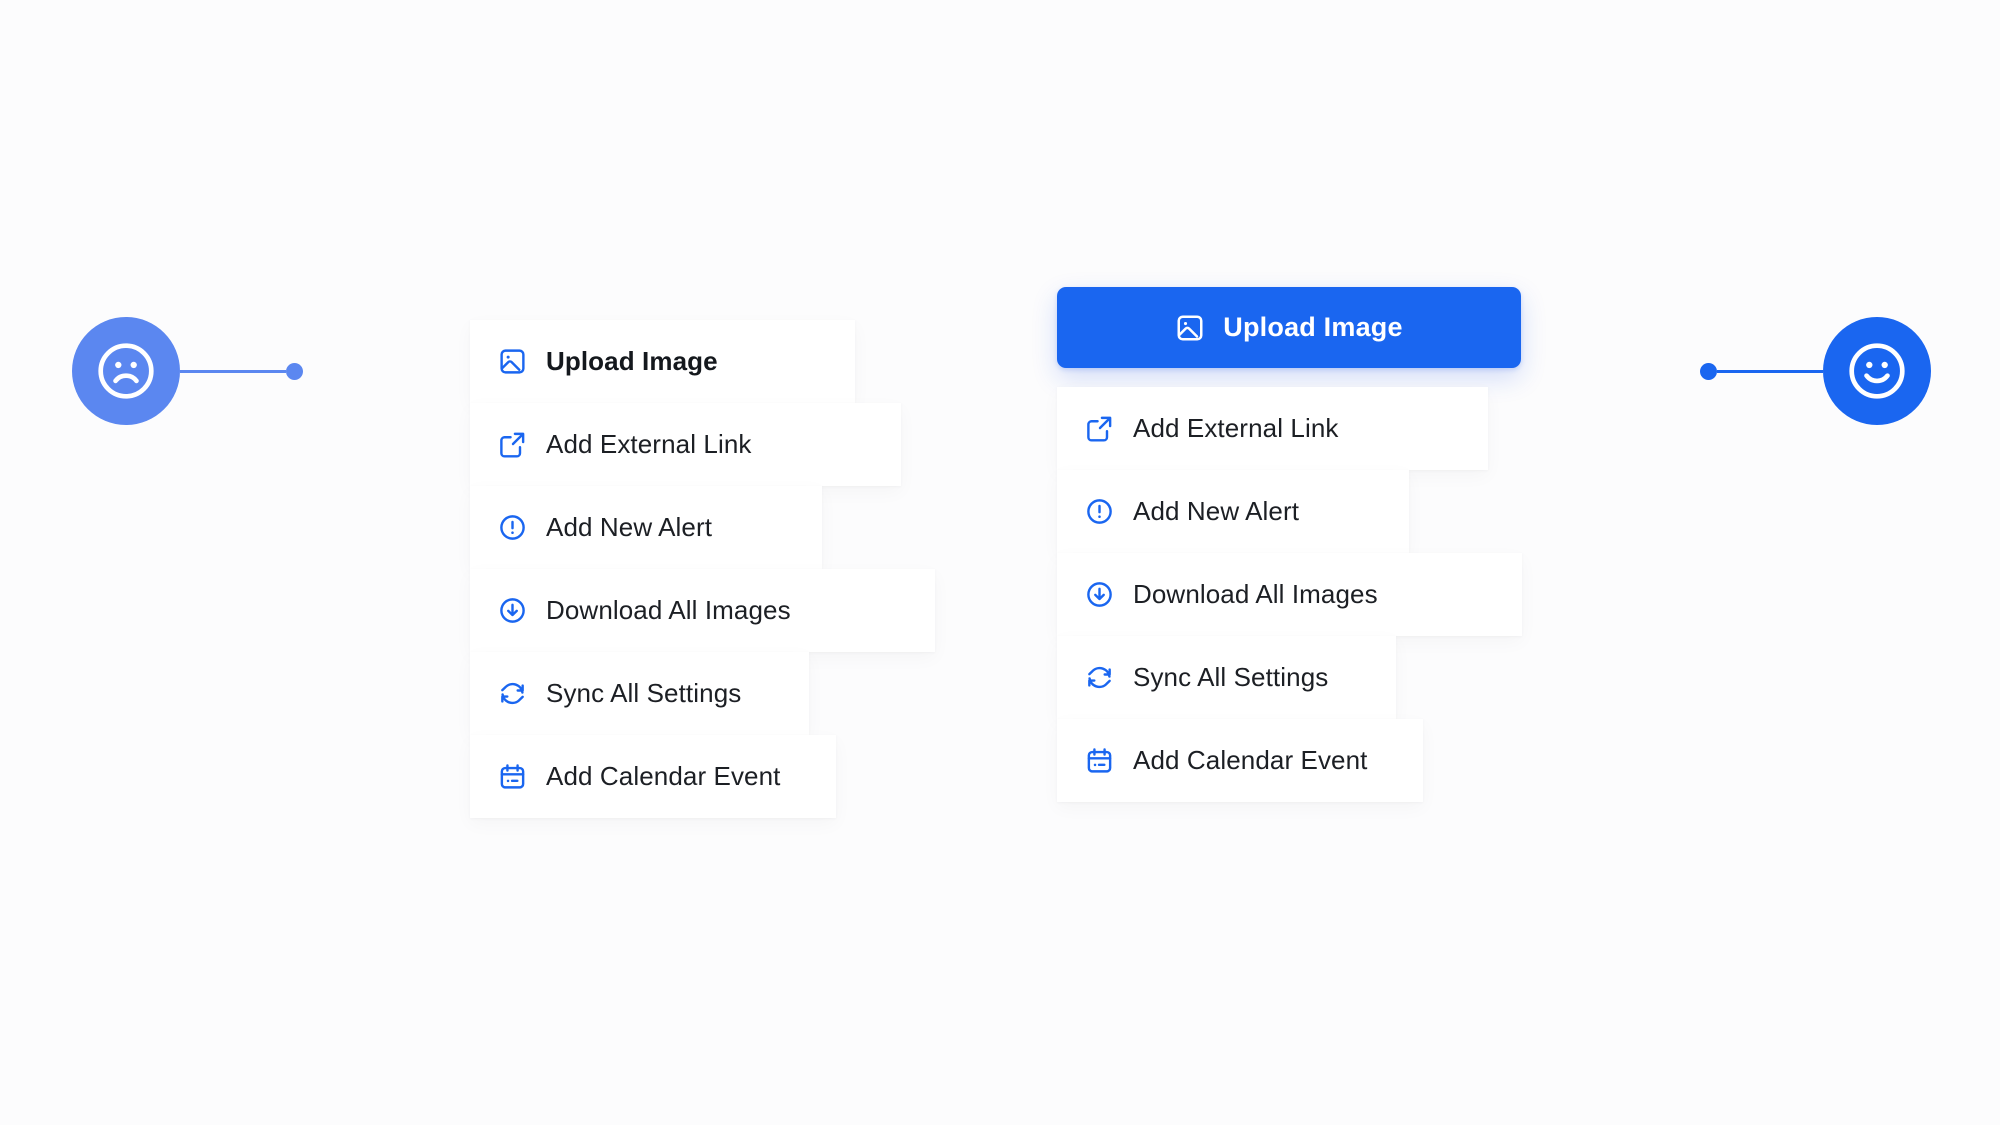 The width and height of the screenshot is (2000, 1125). I want to click on sad-marker-connector, so click(241, 371).